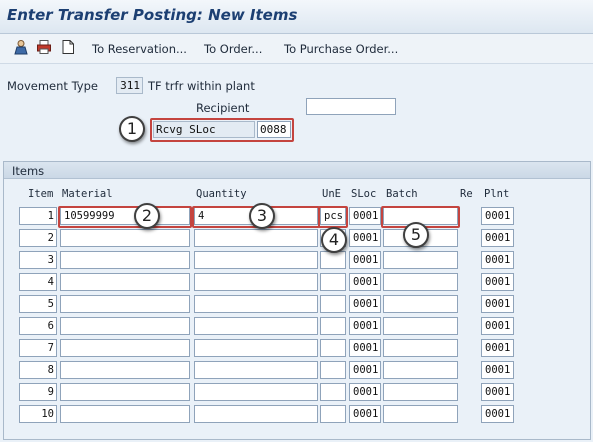  What do you see at coordinates (147, 216) in the screenshot?
I see `callout-2: 2` at bounding box center [147, 216].